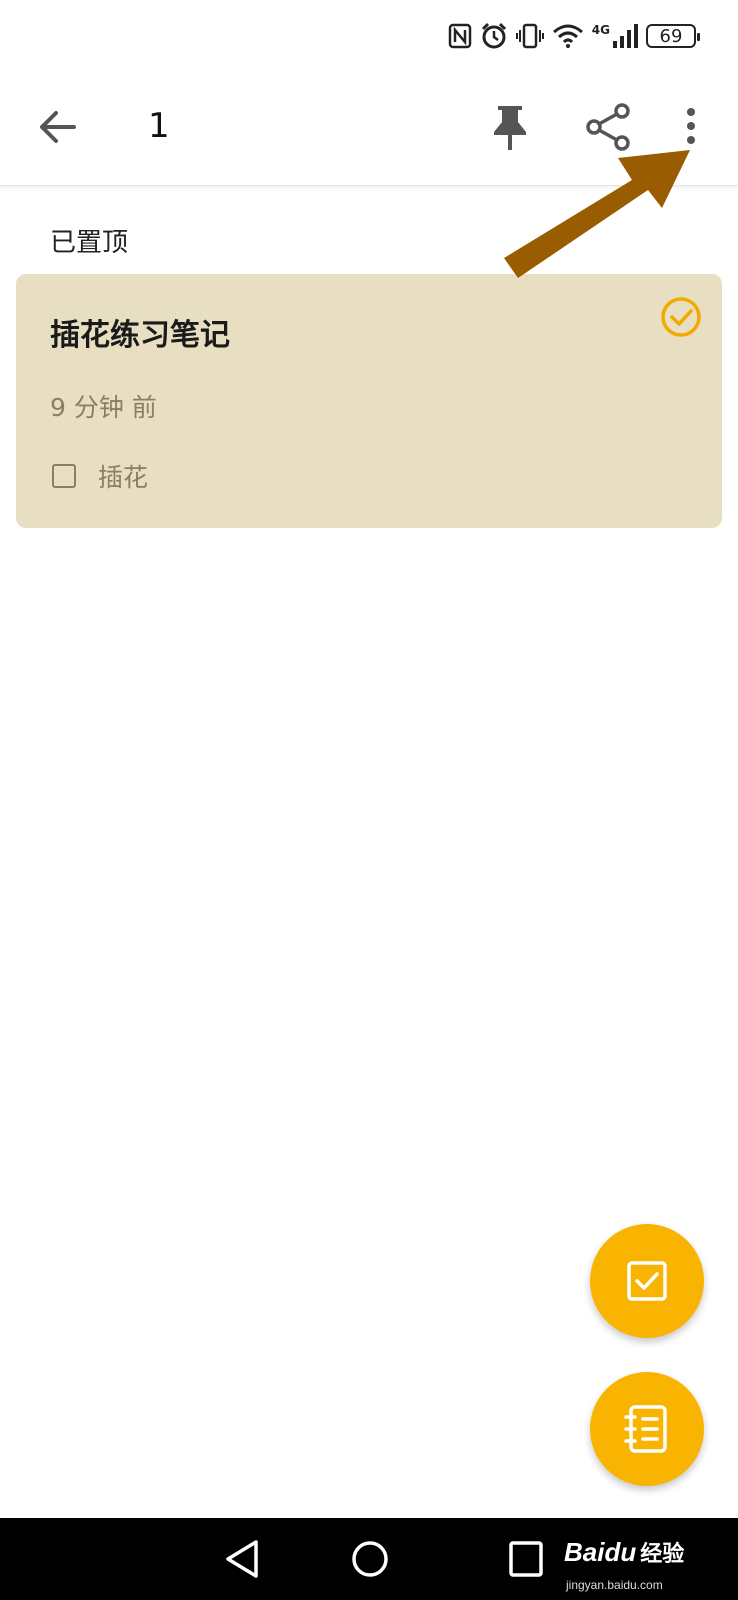 The width and height of the screenshot is (738, 1600). What do you see at coordinates (681, 317) in the screenshot?
I see `selected-check-icon` at bounding box center [681, 317].